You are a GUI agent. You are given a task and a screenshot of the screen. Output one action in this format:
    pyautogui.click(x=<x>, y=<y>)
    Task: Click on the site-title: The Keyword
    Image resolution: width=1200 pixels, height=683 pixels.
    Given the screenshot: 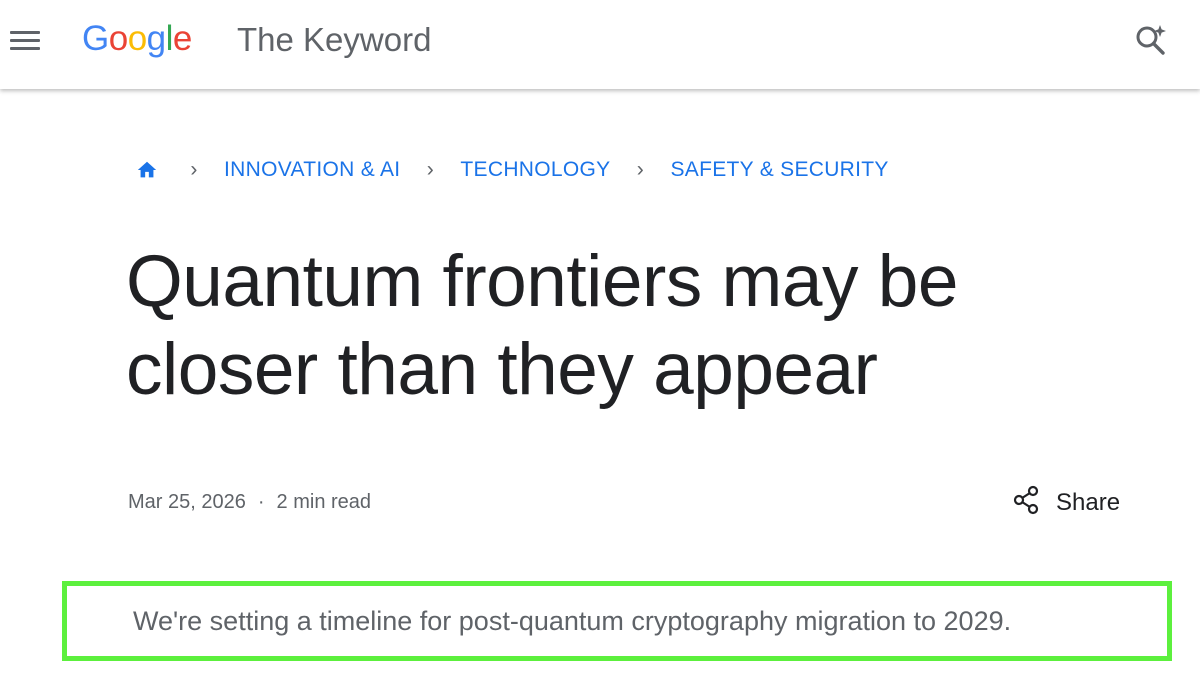 What is the action you would take?
    pyautogui.click(x=334, y=40)
    